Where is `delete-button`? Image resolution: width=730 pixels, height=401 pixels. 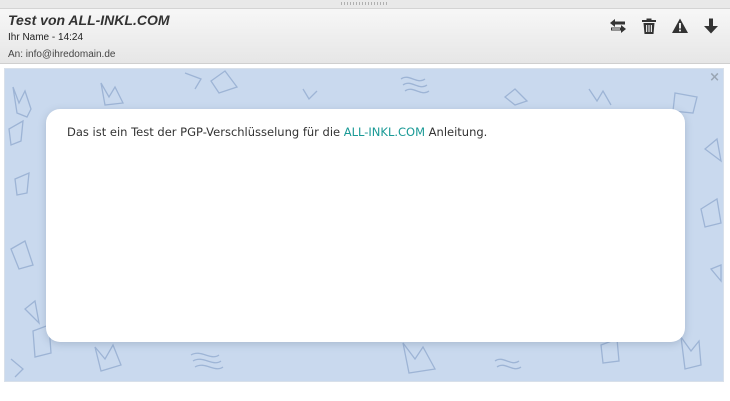 delete-button is located at coordinates (649, 26).